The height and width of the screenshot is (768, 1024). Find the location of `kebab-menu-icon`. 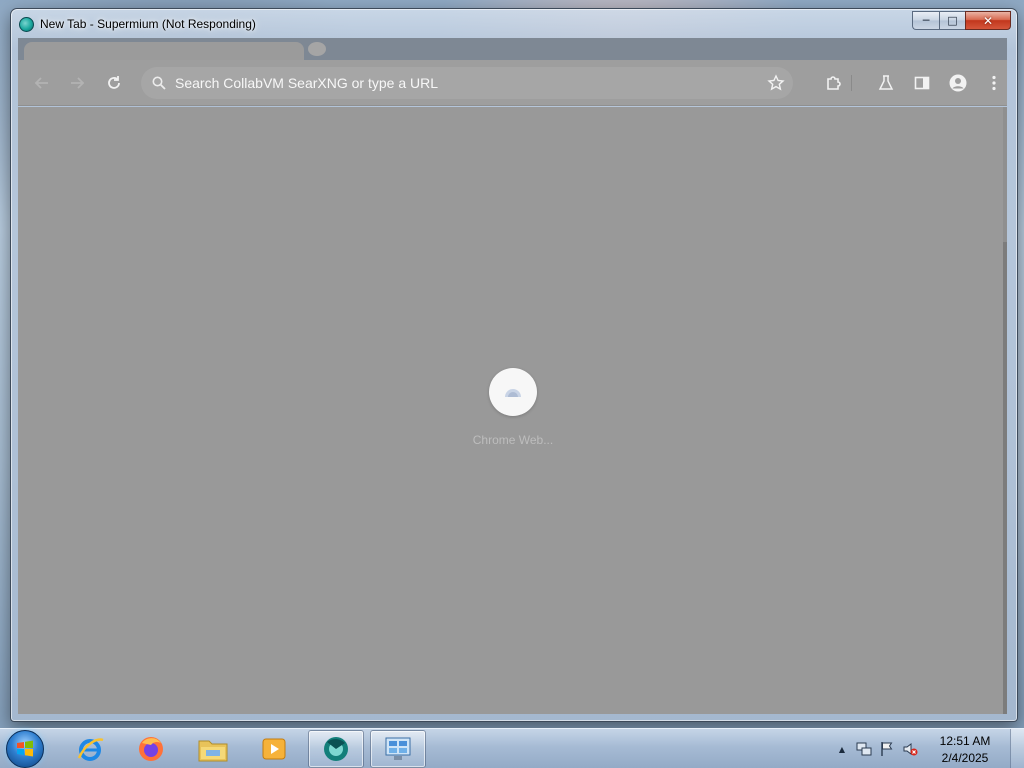

kebab-menu-icon is located at coordinates (994, 83).